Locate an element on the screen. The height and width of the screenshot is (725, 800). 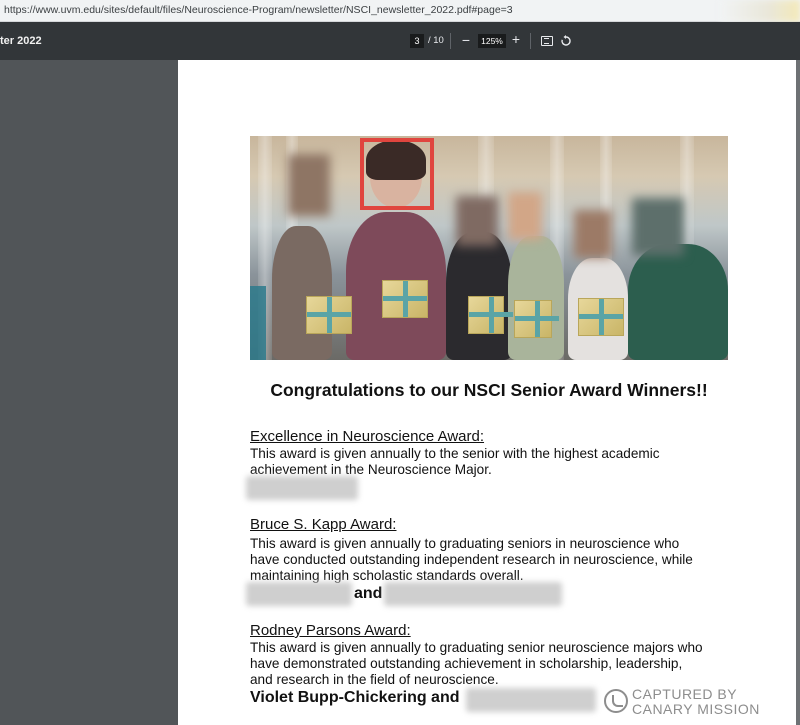
canary-mission-logo-icon is located at coordinates (616, 701).